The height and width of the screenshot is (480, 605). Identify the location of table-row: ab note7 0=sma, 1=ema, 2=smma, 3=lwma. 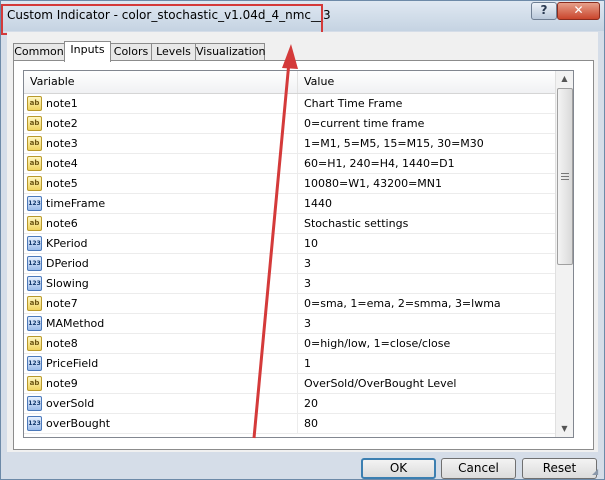
(298, 304).